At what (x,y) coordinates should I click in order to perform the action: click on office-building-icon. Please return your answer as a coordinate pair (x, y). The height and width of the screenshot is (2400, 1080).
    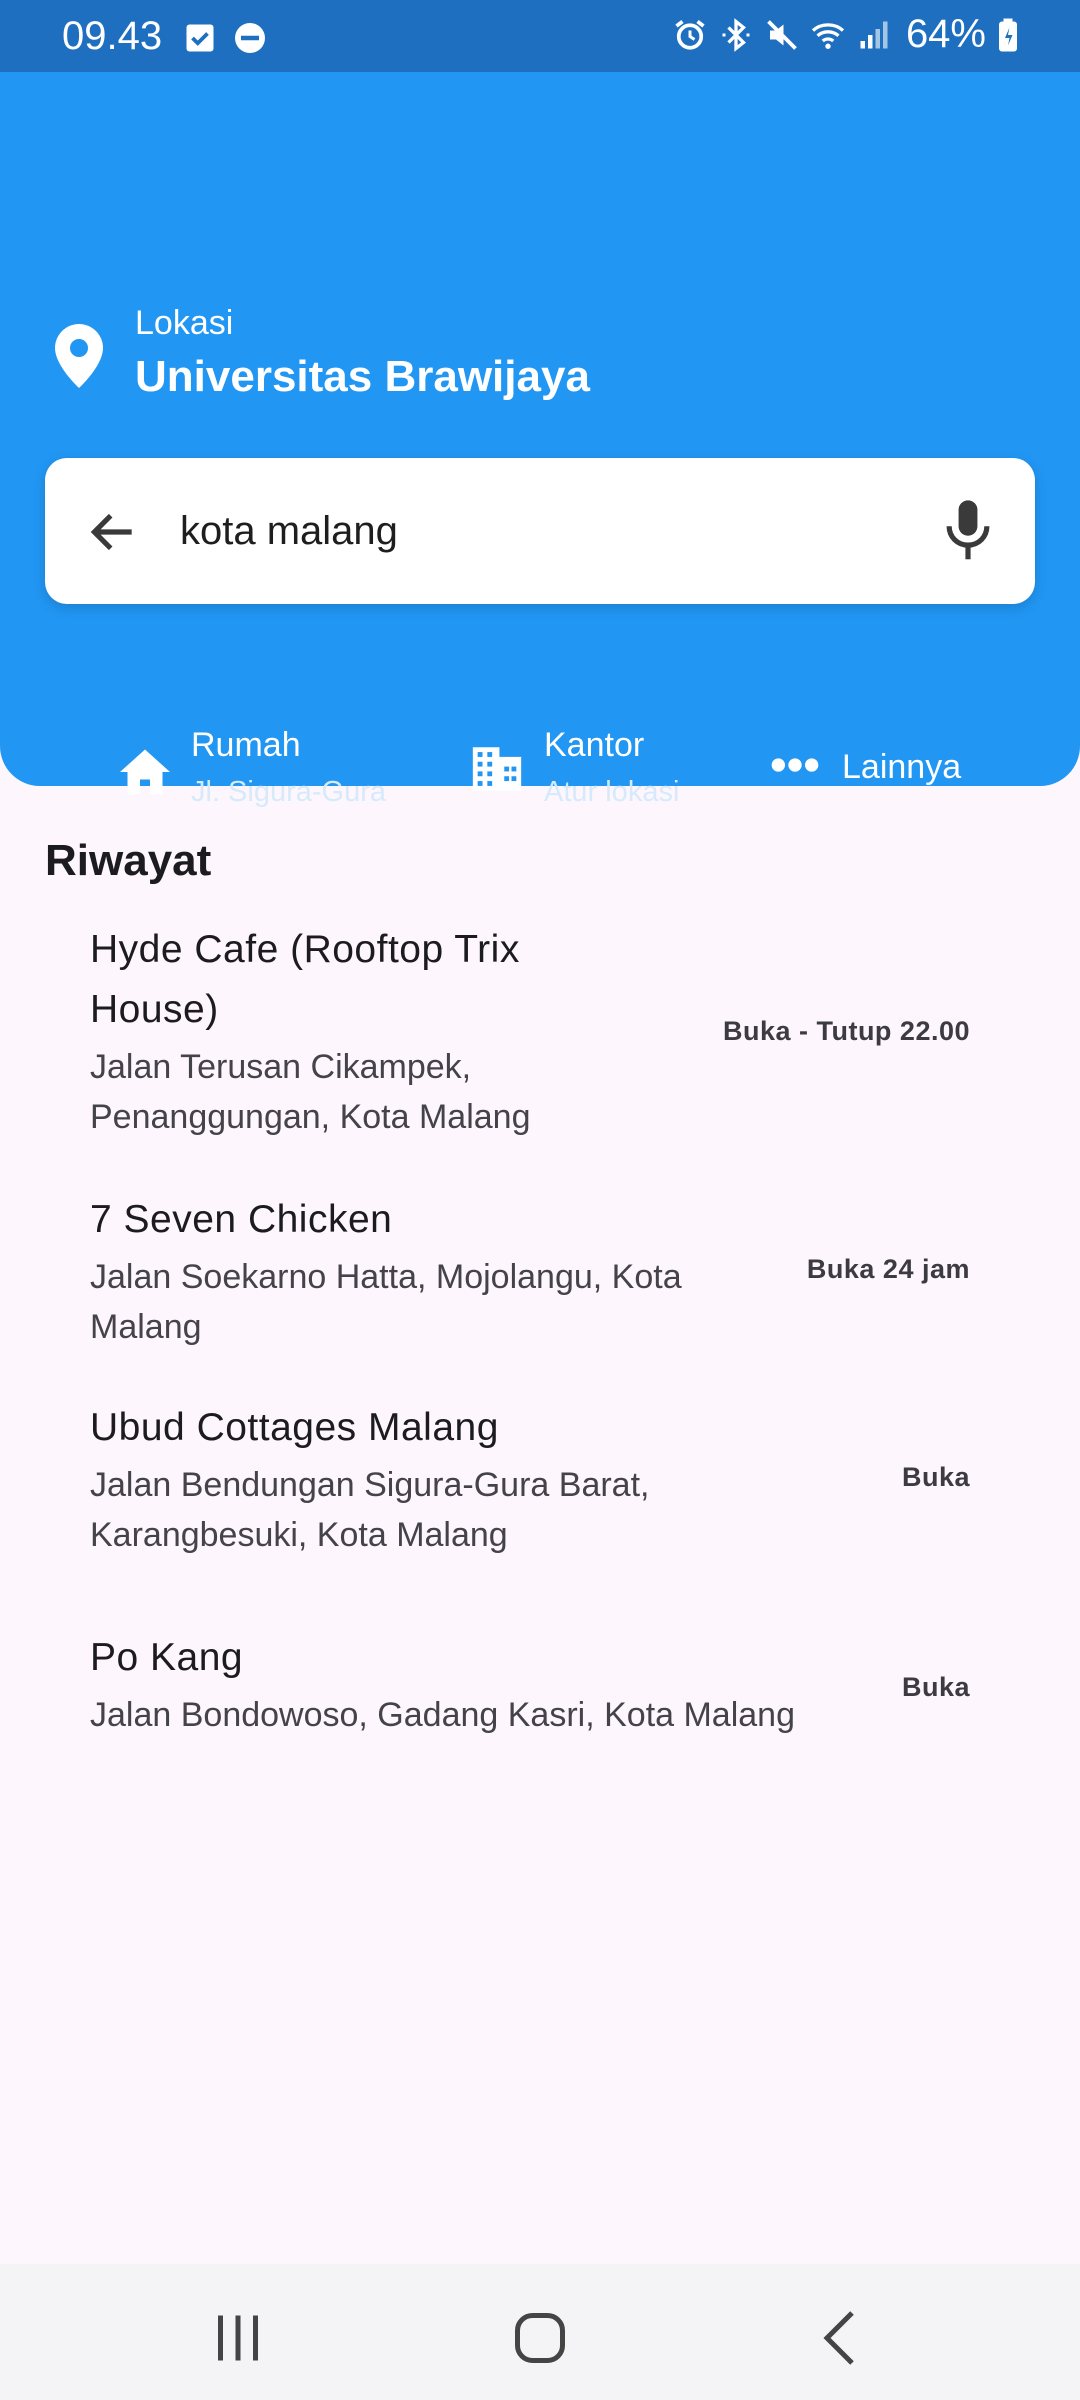
    Looking at the image, I should click on (497, 769).